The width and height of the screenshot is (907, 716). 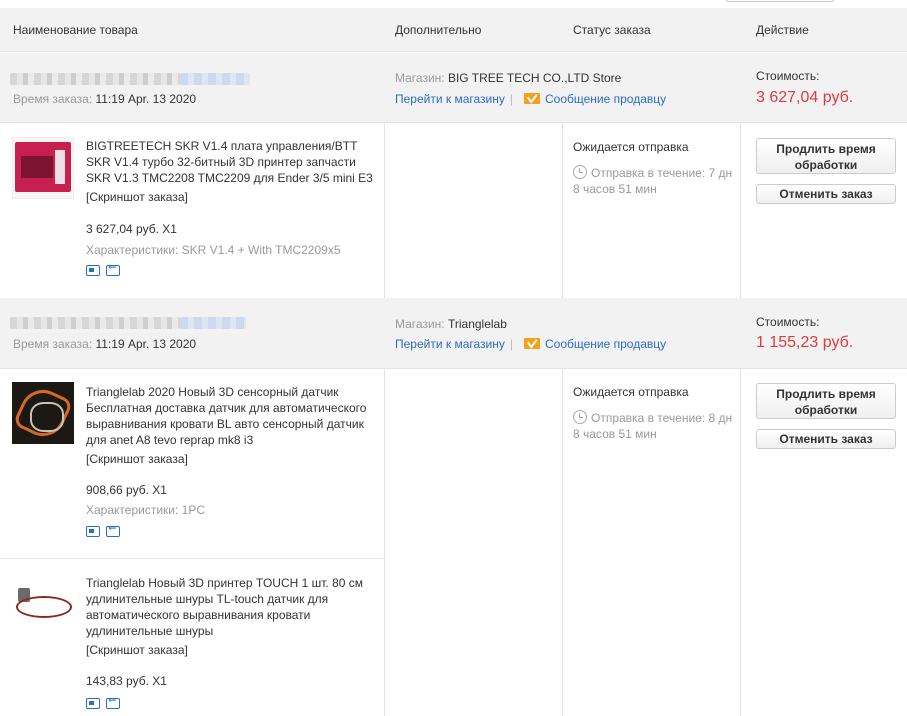 I want to click on header-product: Наименование товара, so click(x=75, y=30).